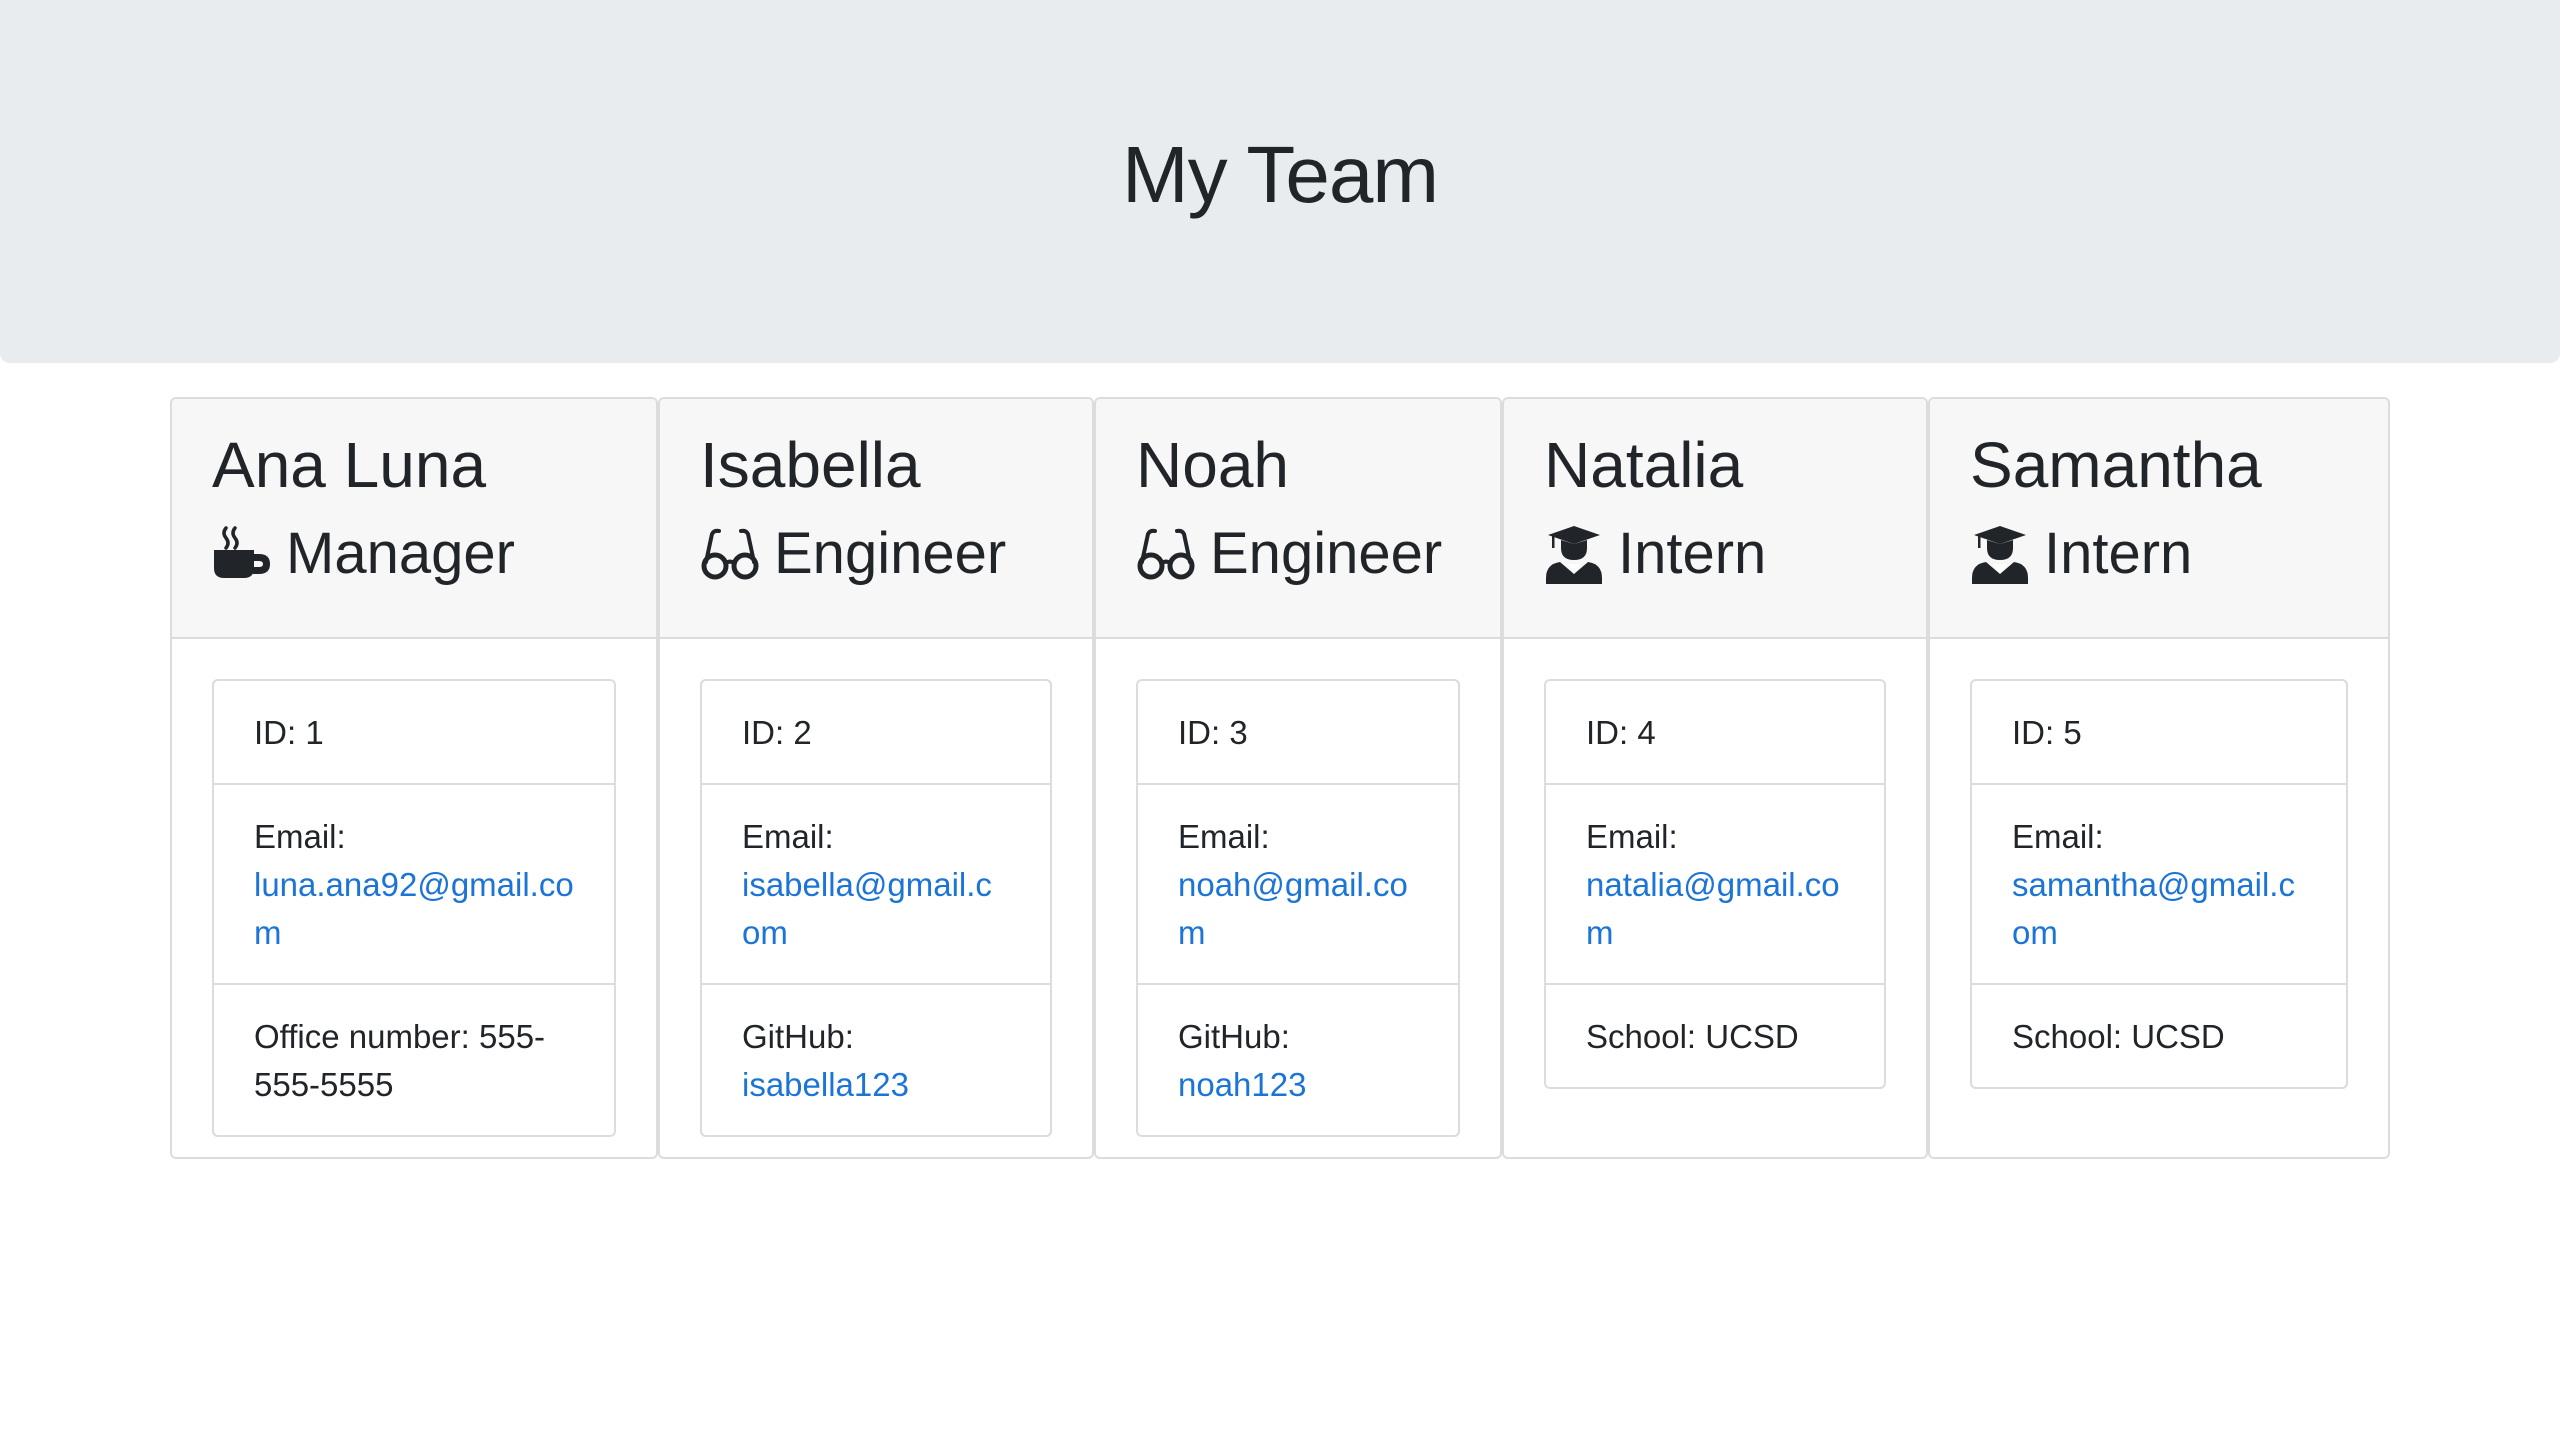 The width and height of the screenshot is (2560, 1438). Describe the element at coordinates (400, 553) in the screenshot. I see `role-label: Manager` at that location.